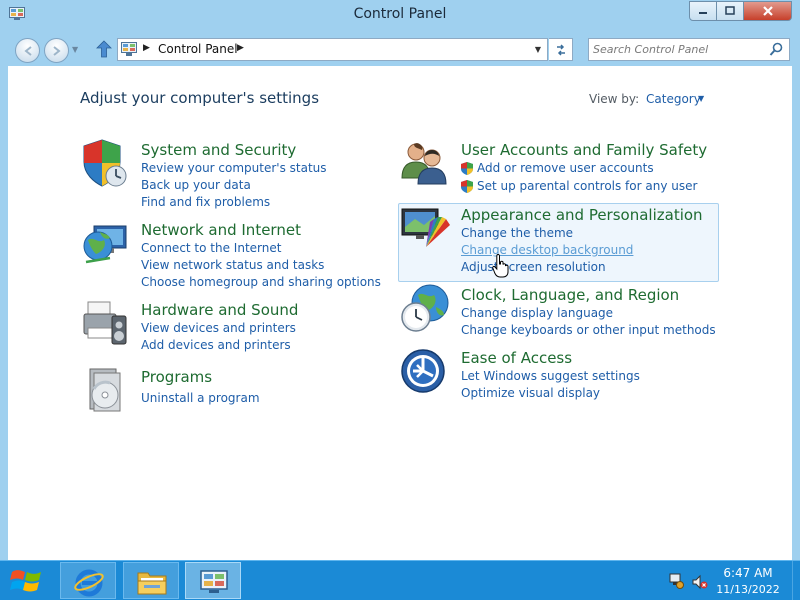  I want to click on up-arrow-icon, so click(104, 49).